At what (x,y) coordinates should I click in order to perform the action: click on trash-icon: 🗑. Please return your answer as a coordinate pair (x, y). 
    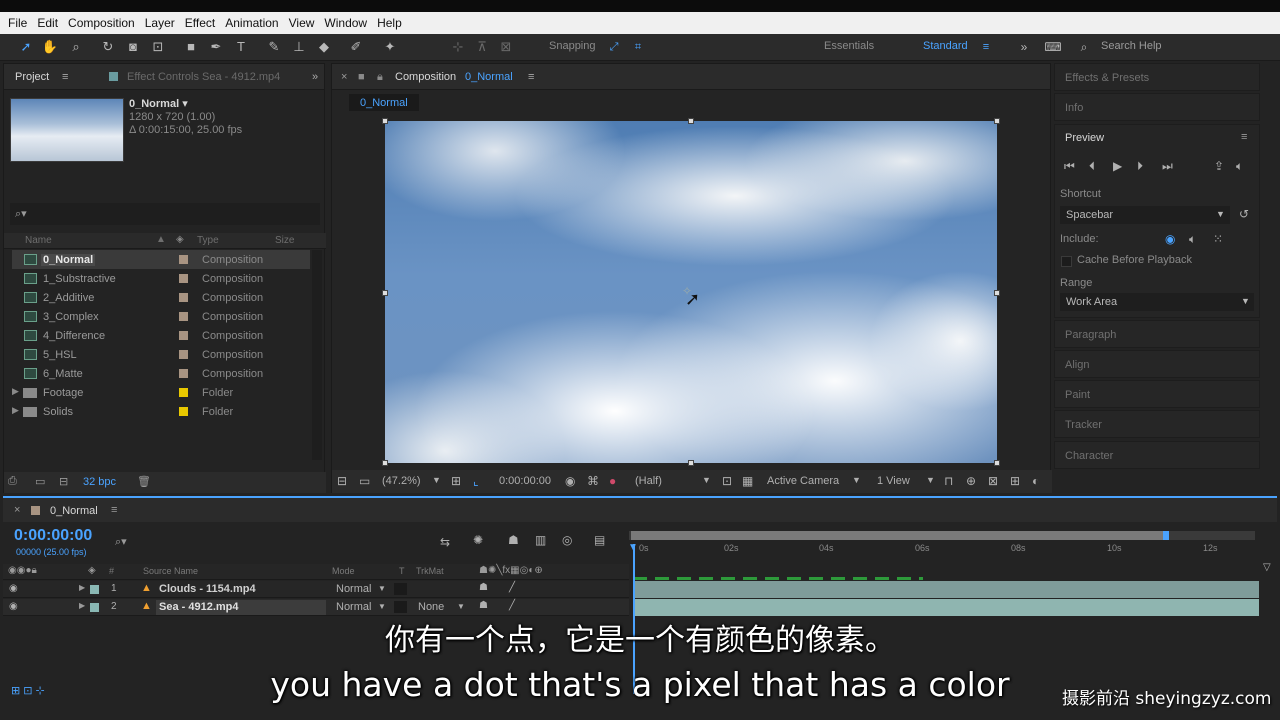
    Looking at the image, I should click on (144, 481).